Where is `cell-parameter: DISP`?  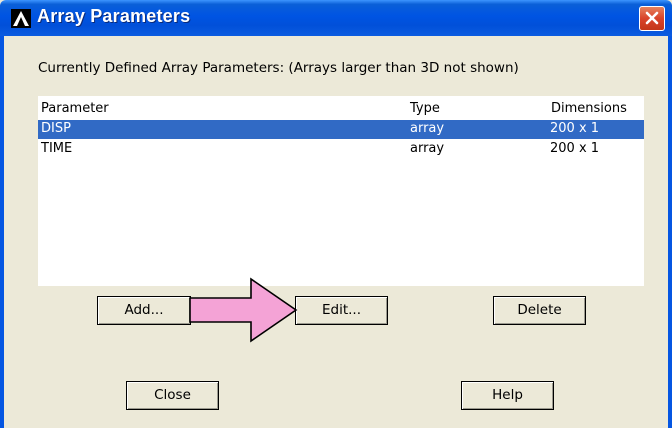 cell-parameter: DISP is located at coordinates (56, 128).